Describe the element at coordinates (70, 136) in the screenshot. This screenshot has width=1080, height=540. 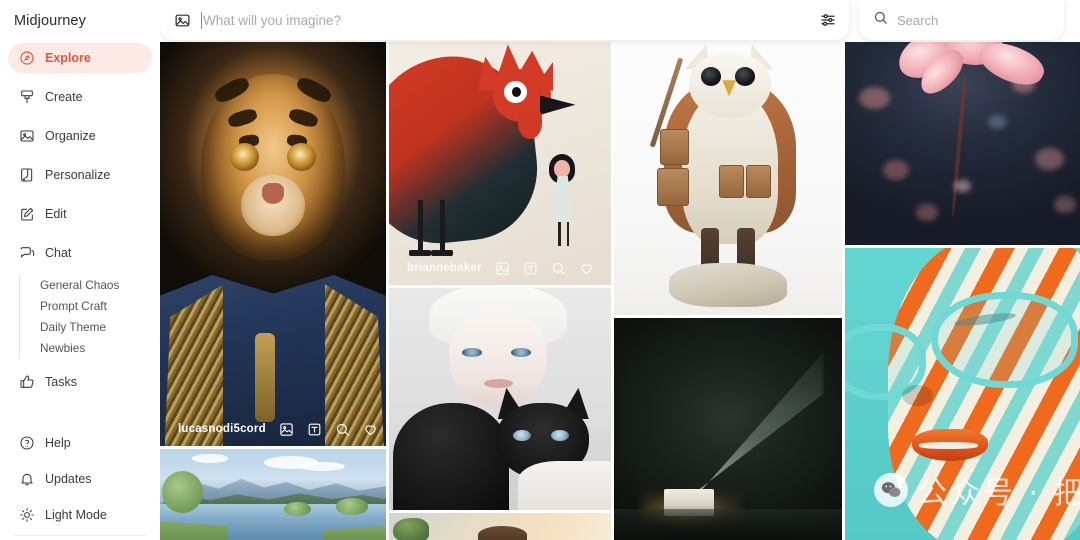
I see `sidebar-item-label: Organize` at that location.